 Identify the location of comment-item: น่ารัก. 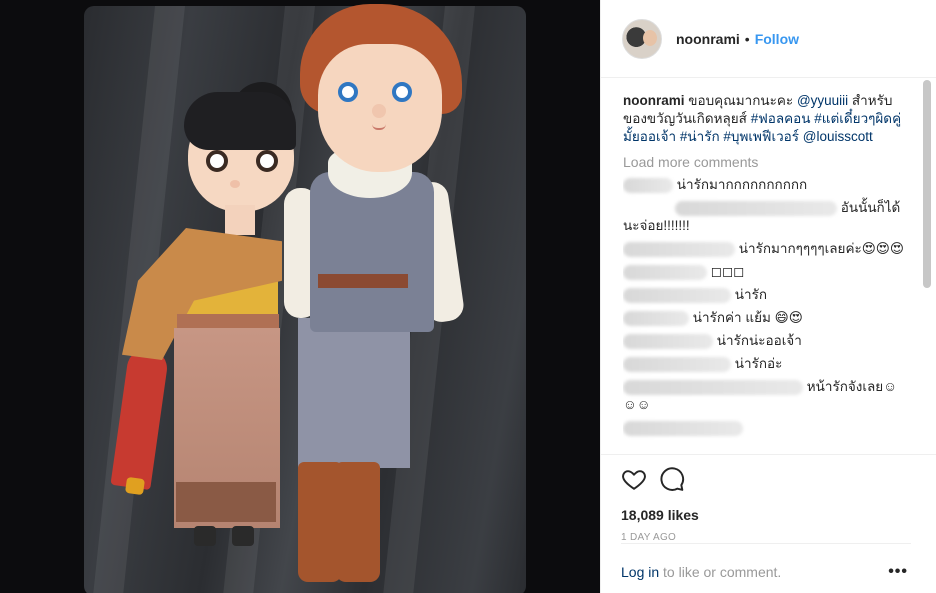
(765, 295).